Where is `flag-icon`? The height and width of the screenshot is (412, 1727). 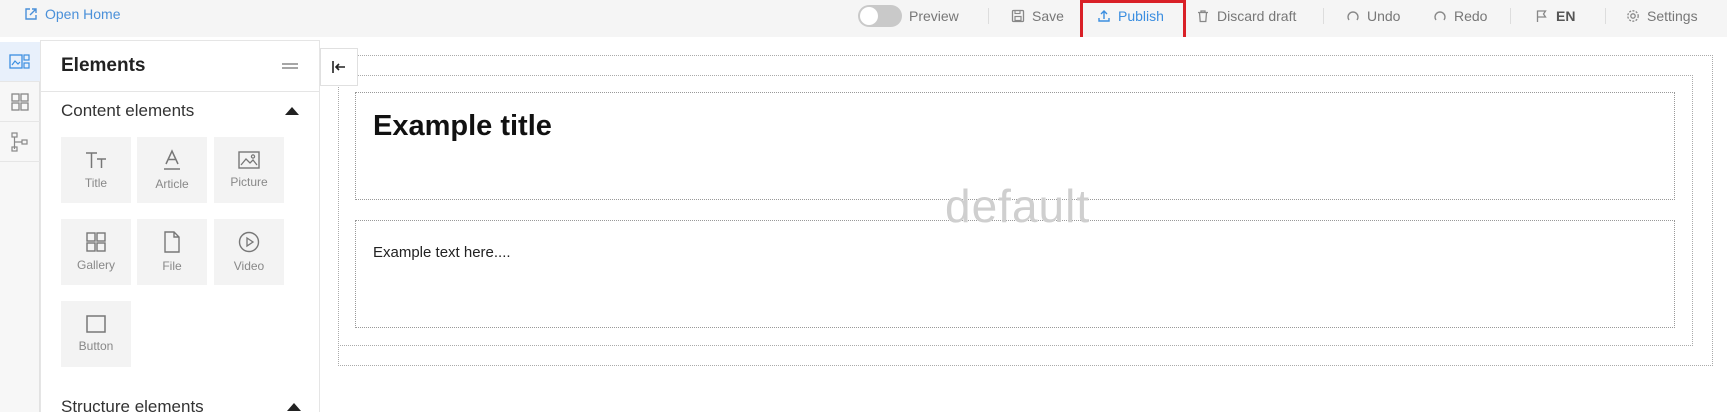
flag-icon is located at coordinates (1541, 16).